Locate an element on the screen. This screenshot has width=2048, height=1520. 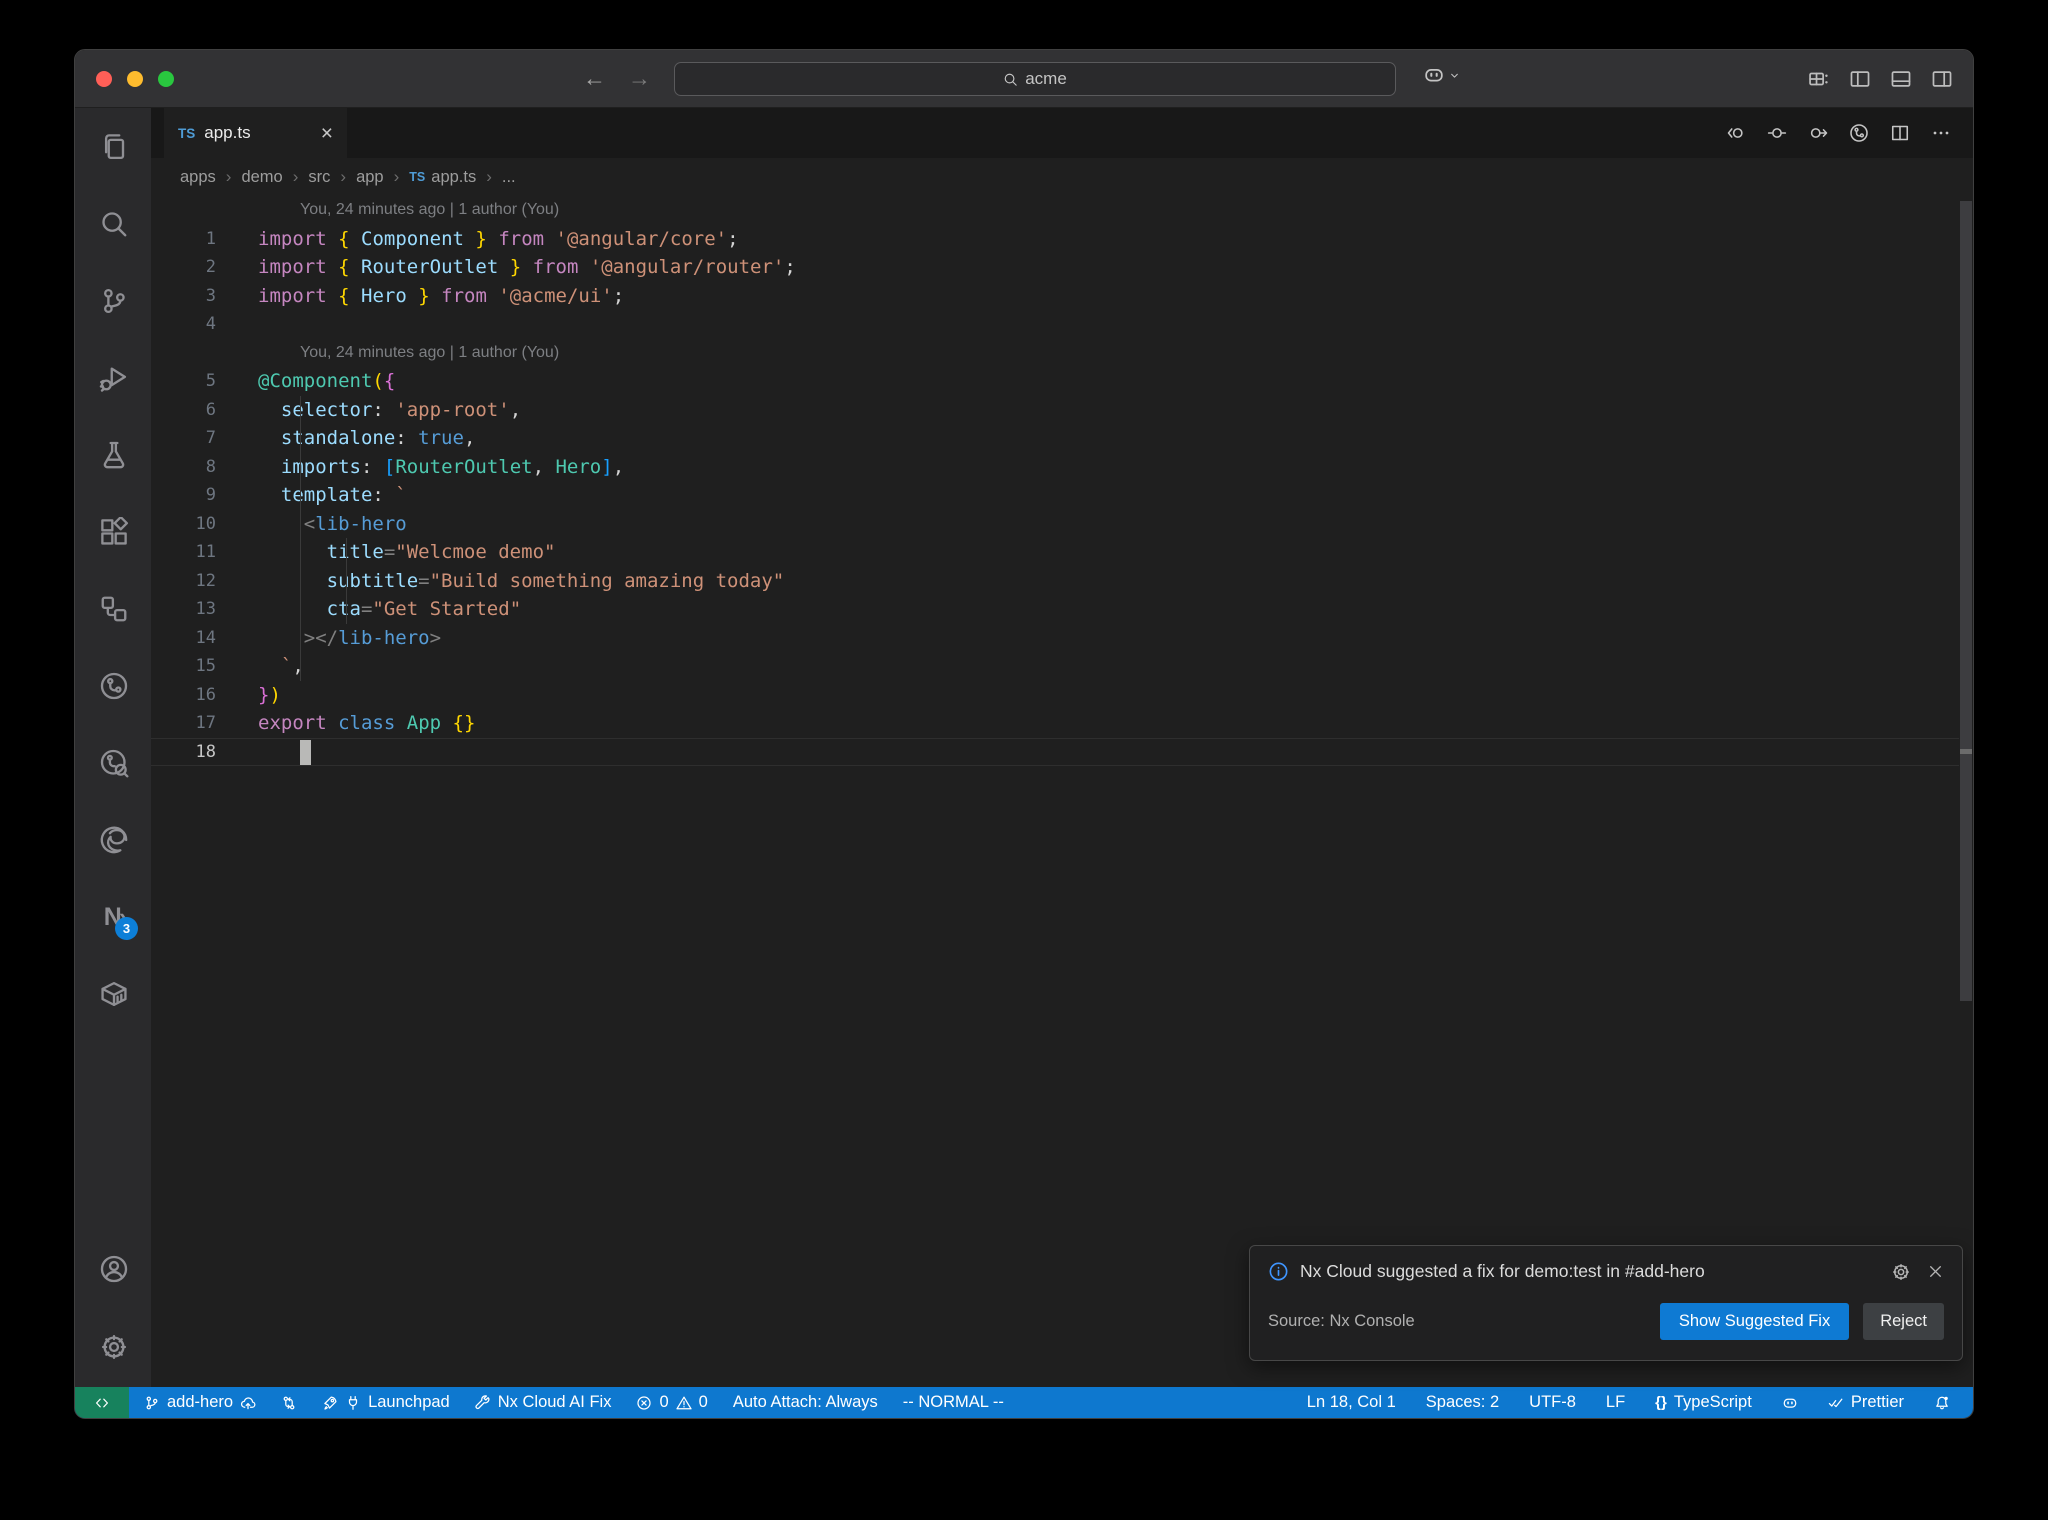
command-center-search: acme is located at coordinates (1035, 79).